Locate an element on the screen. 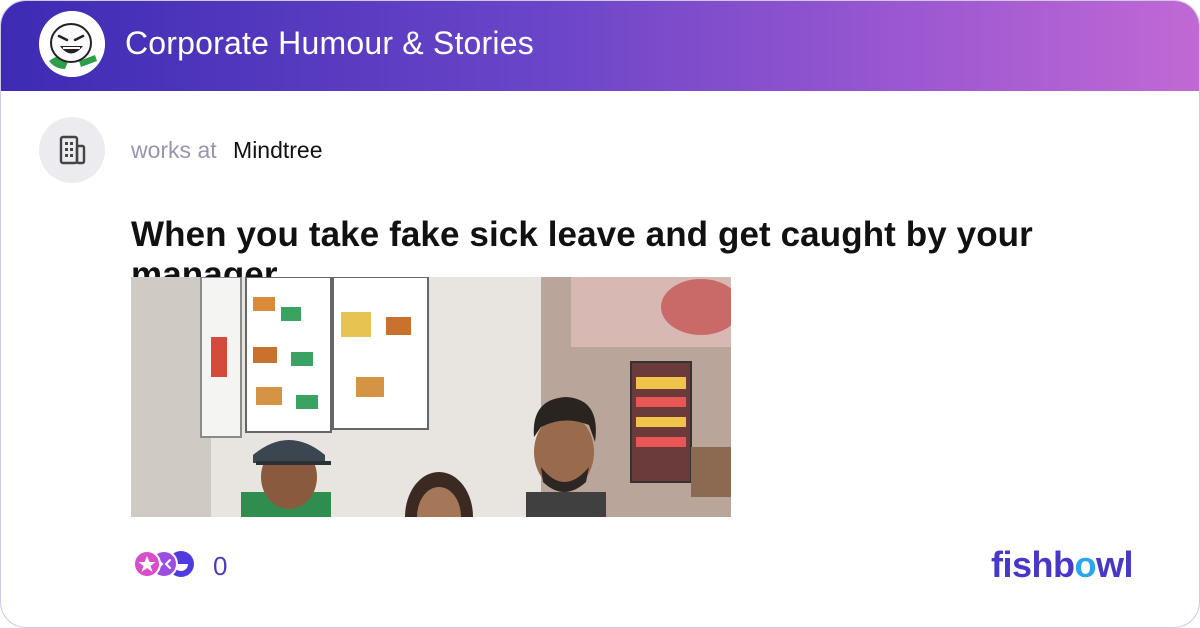  works-at-label: works at is located at coordinates (174, 150).